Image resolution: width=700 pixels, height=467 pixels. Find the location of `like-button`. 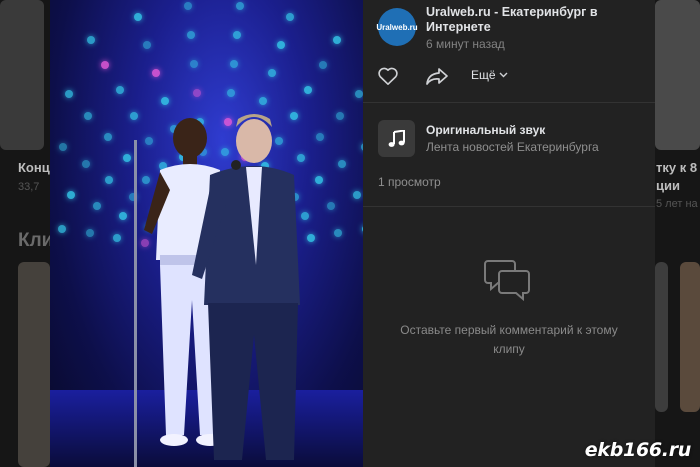

like-button is located at coordinates (388, 76).